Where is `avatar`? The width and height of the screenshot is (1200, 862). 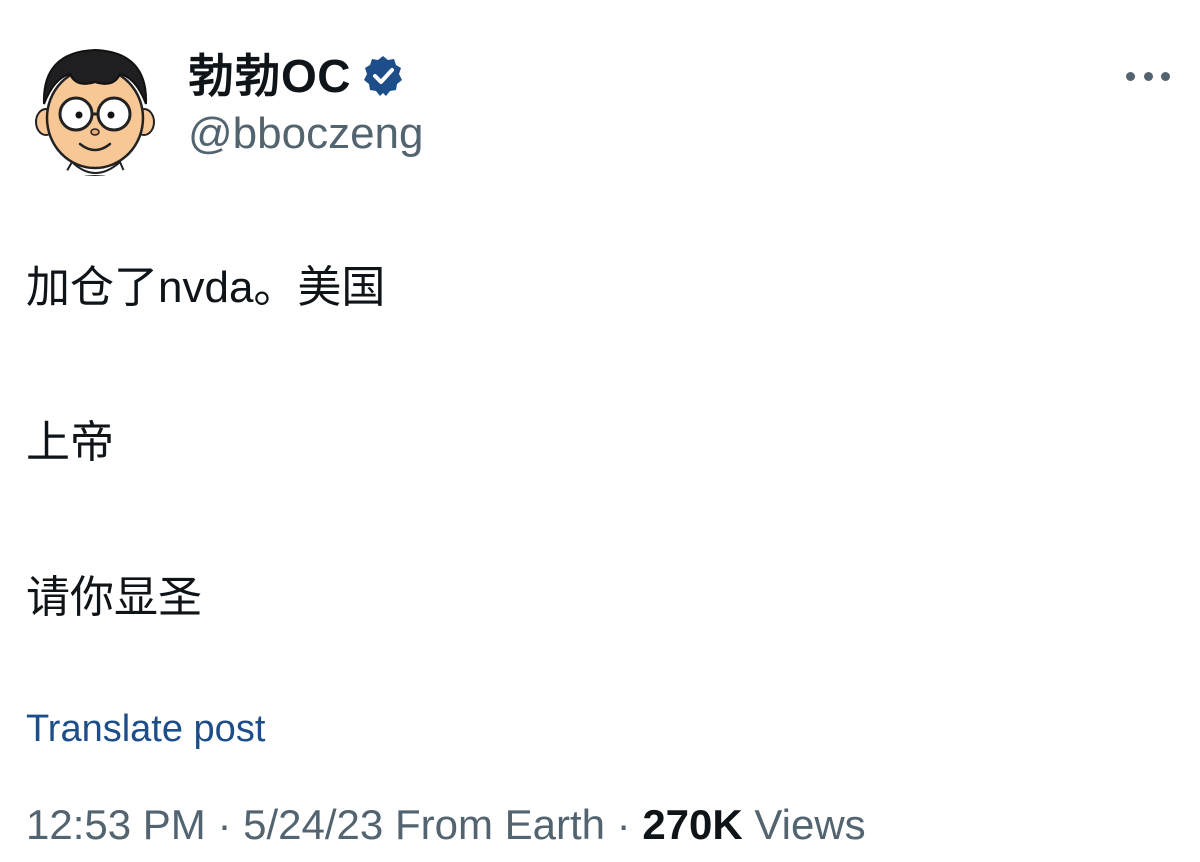 avatar is located at coordinates (95, 105).